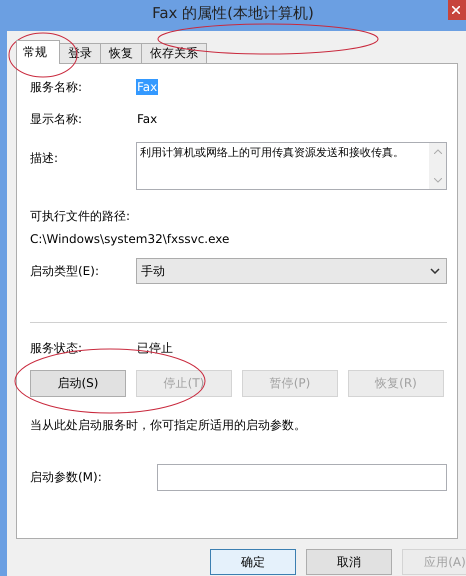  What do you see at coordinates (253, 562) in the screenshot?
I see `dialog-button: 确定` at bounding box center [253, 562].